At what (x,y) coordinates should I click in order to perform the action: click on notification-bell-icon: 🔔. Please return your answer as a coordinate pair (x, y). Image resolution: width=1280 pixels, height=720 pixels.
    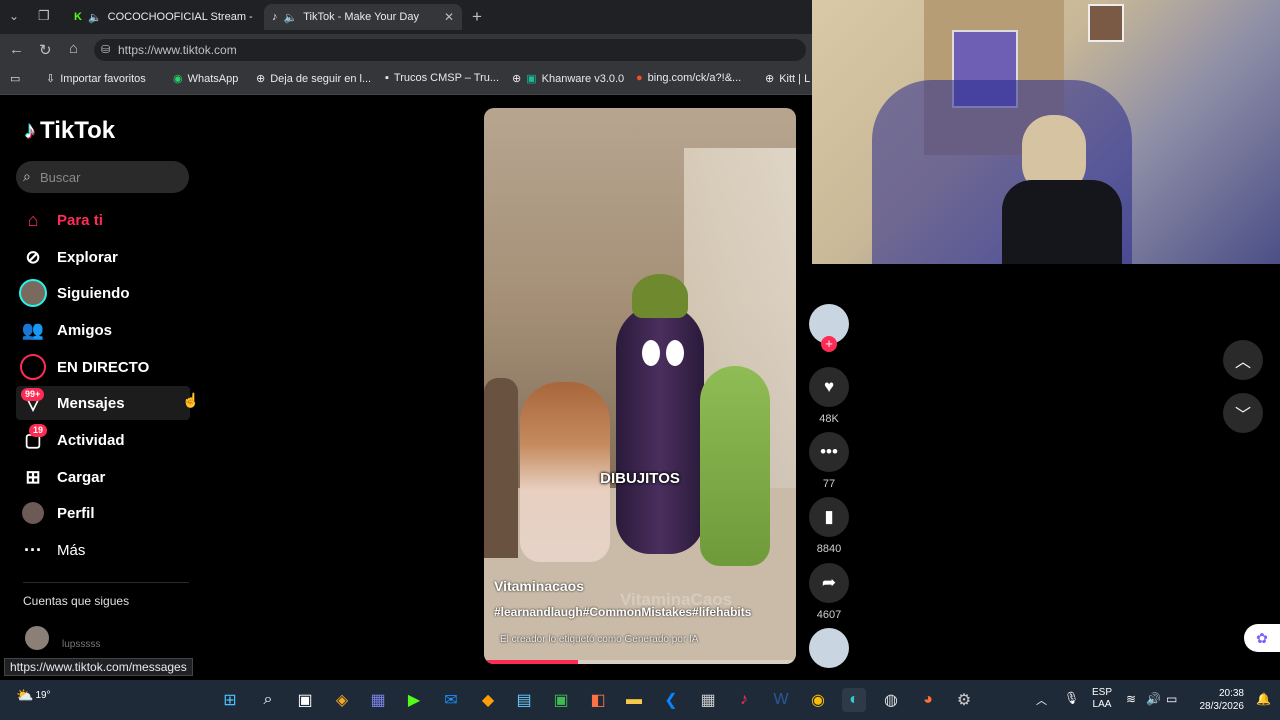
    Looking at the image, I should click on (1263, 699).